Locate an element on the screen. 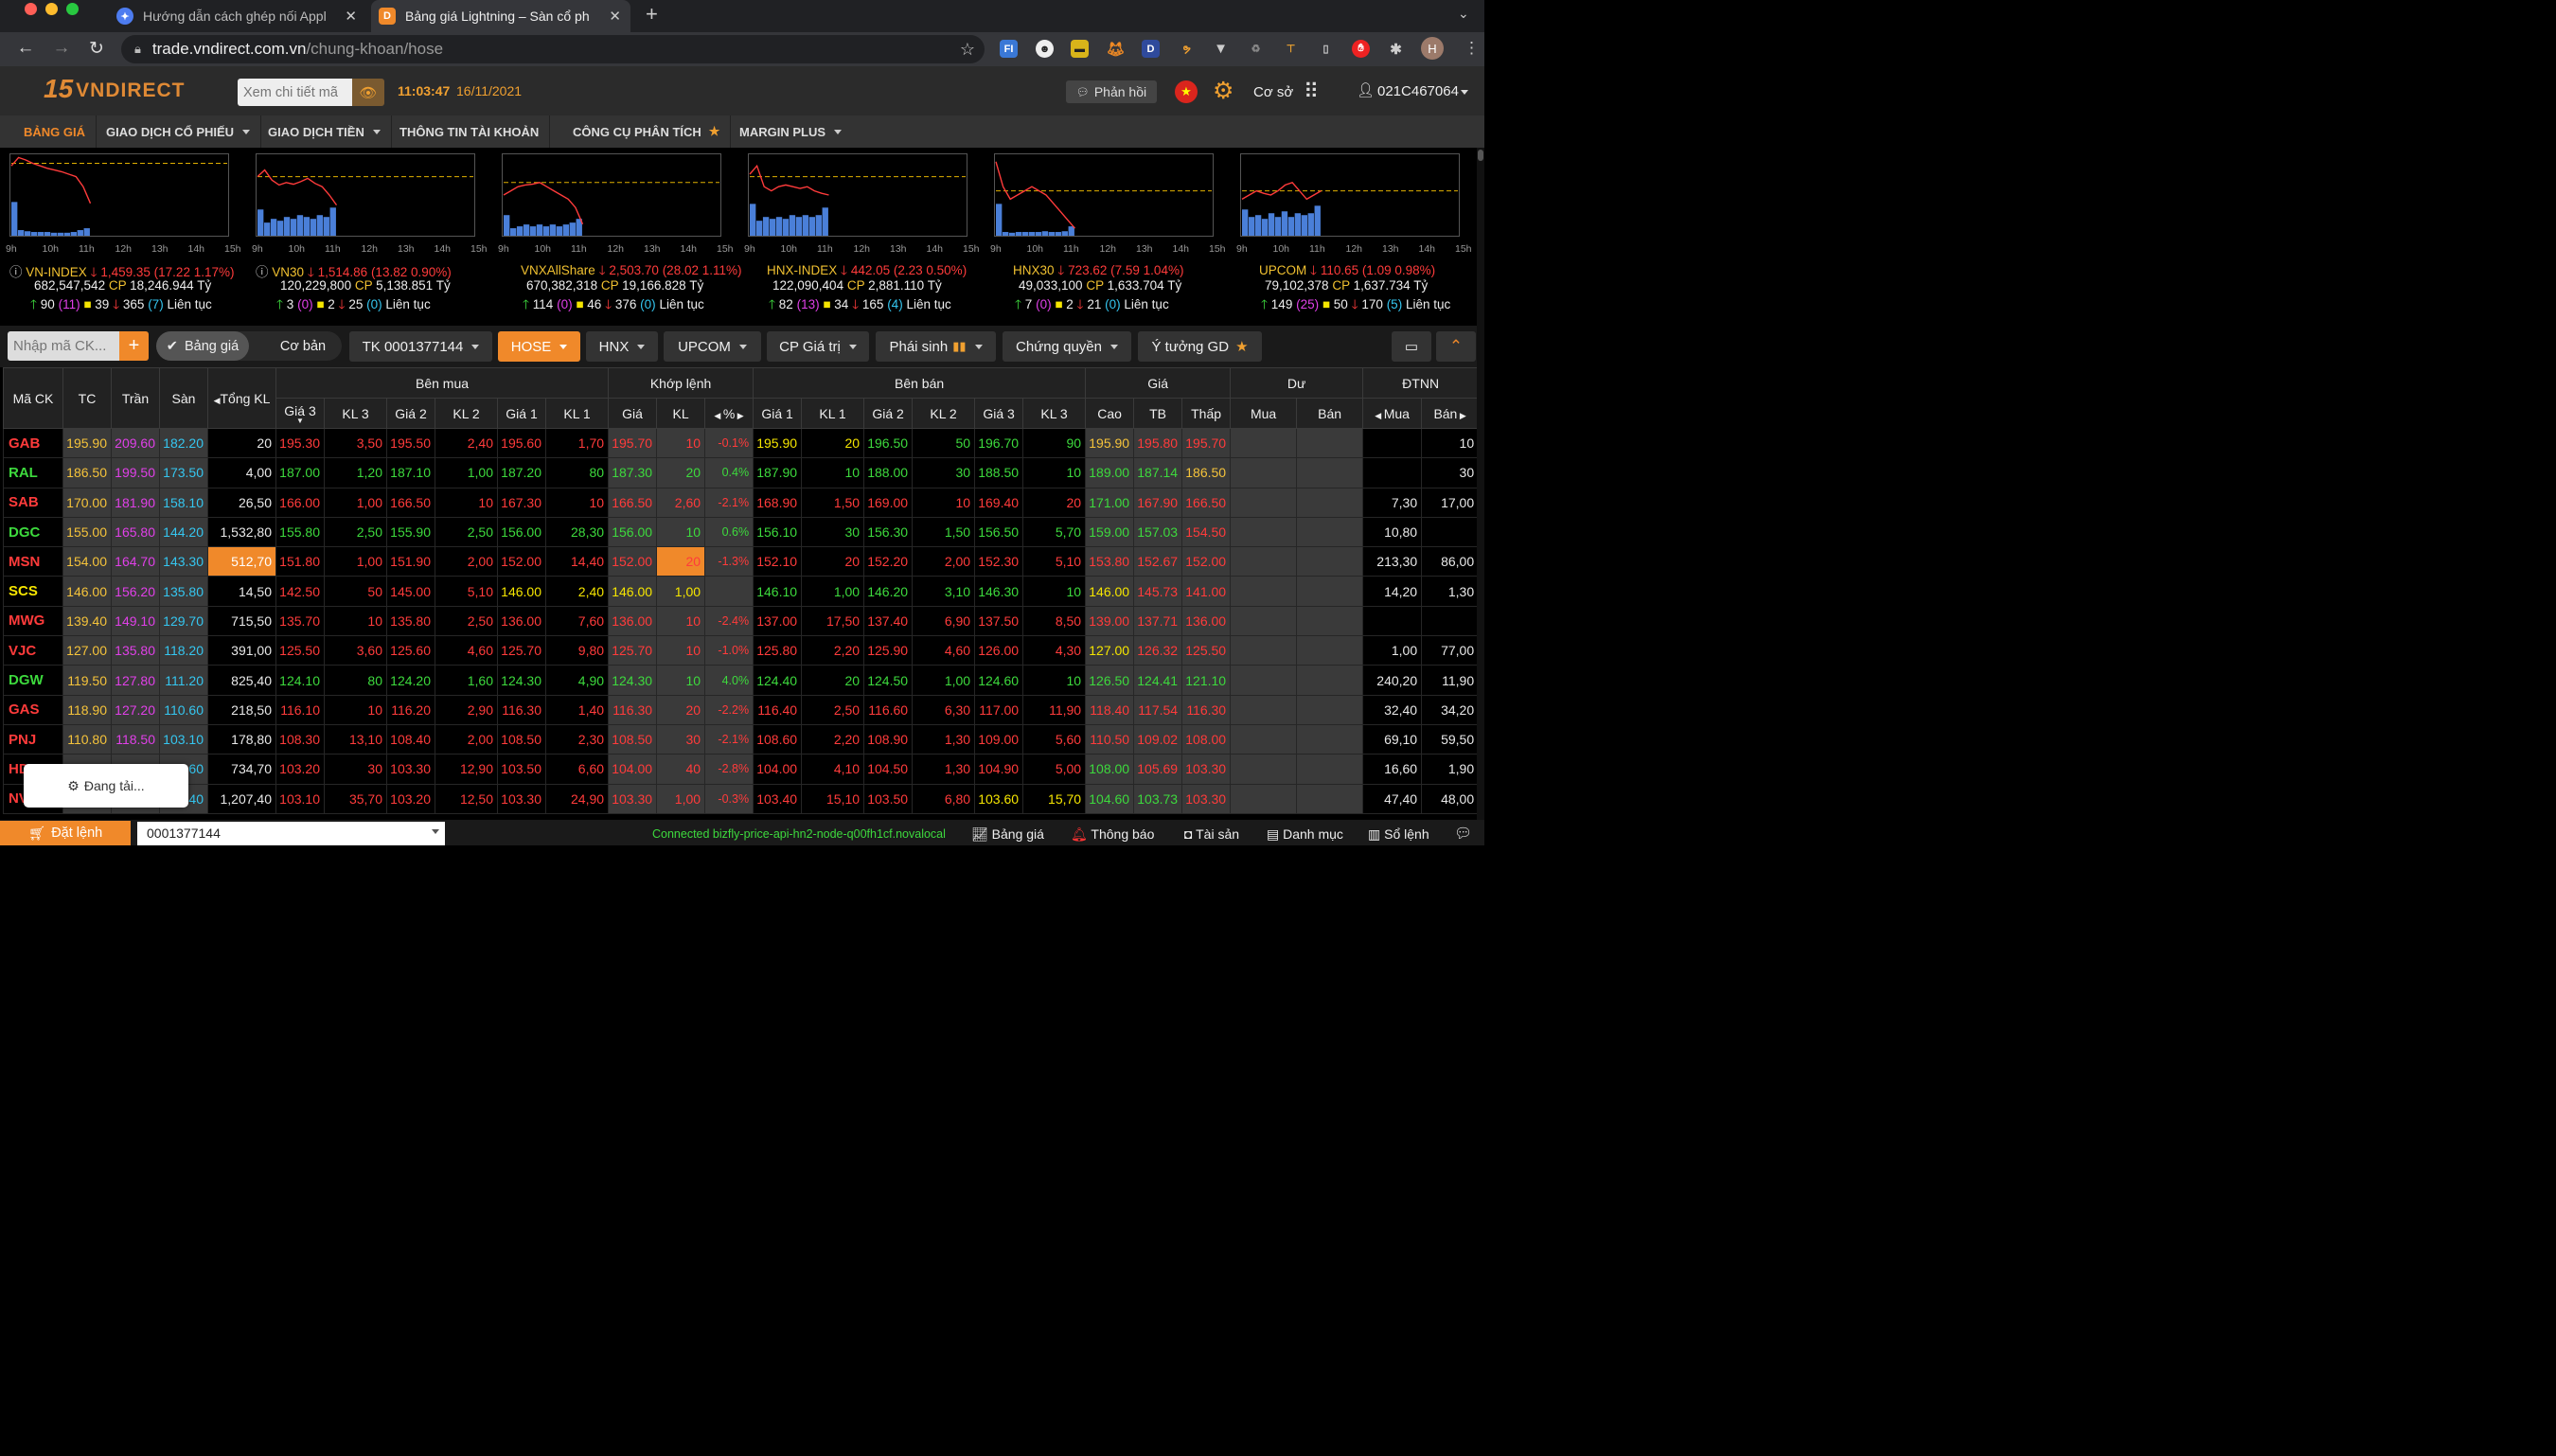 The image size is (2556, 1456). account-id: 021C467064 is located at coordinates (1418, 91).